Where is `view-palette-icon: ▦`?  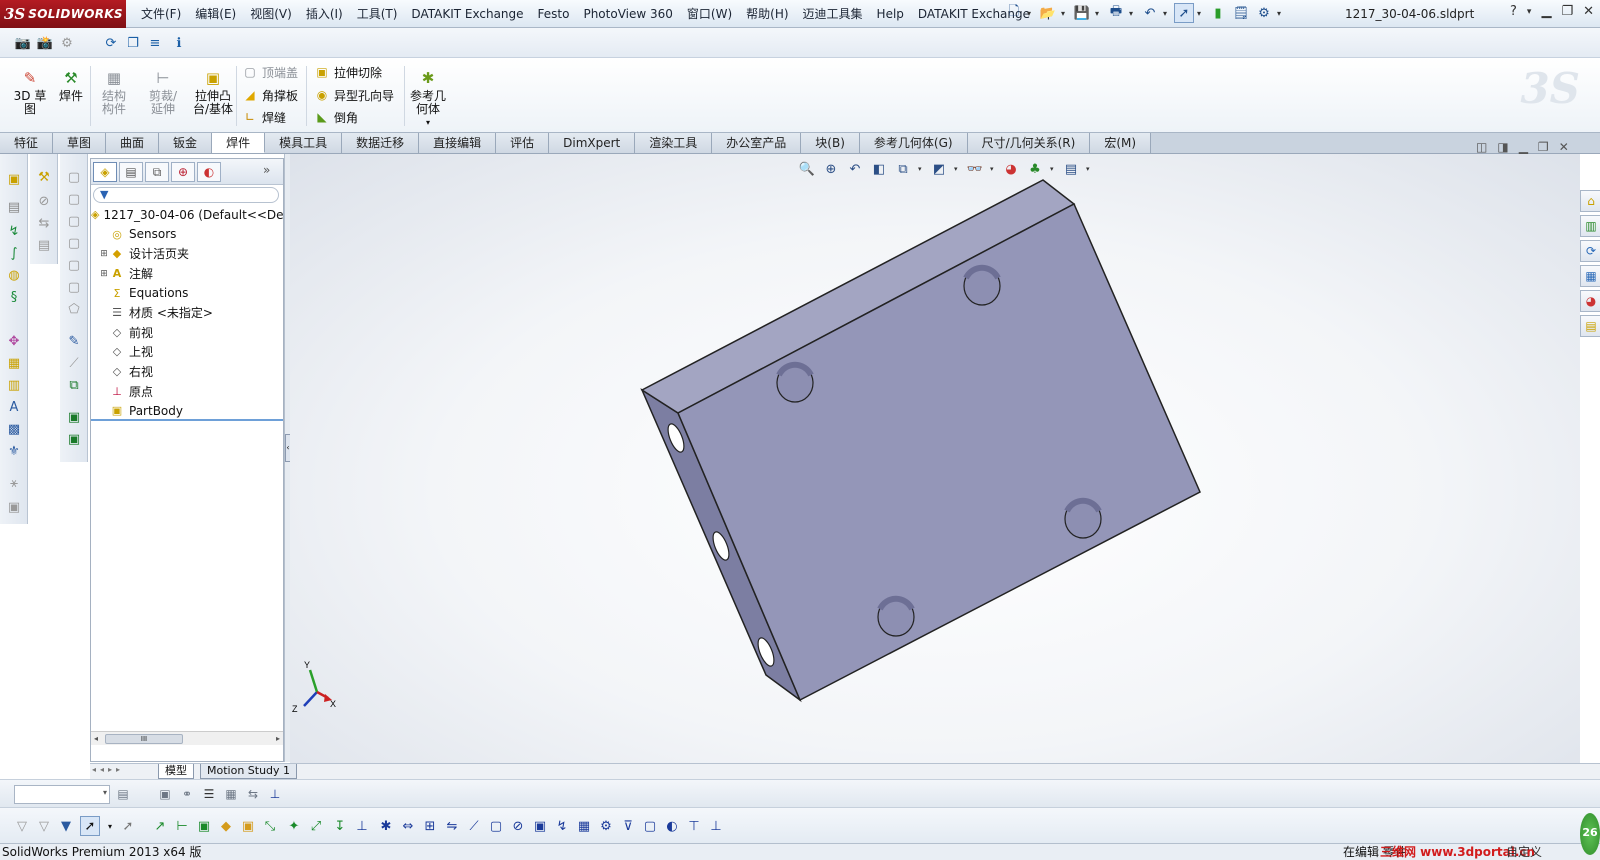
view-palette-icon: ▦ is located at coordinates (1590, 276).